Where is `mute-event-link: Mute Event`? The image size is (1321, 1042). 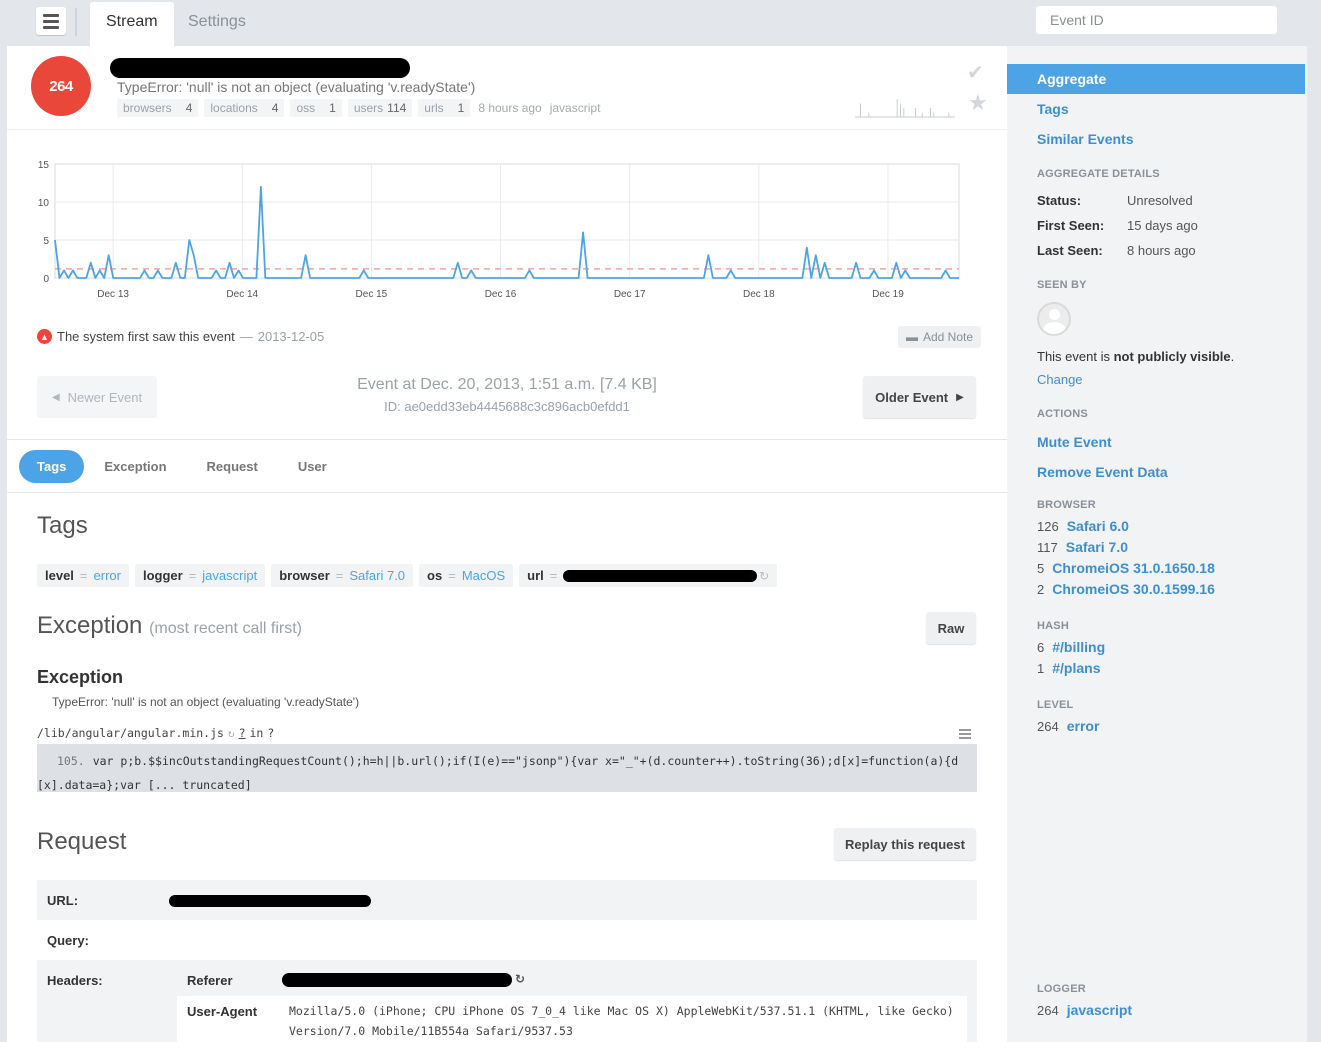 mute-event-link: Mute Event is located at coordinates (1074, 442).